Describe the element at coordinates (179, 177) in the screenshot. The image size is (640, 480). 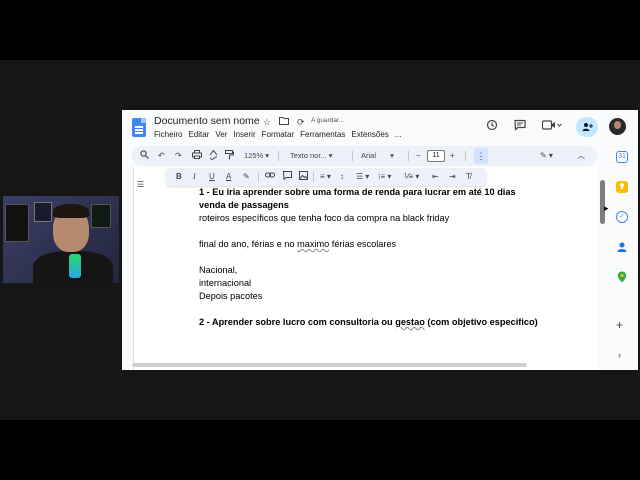
I see `bold-icon: B` at that location.